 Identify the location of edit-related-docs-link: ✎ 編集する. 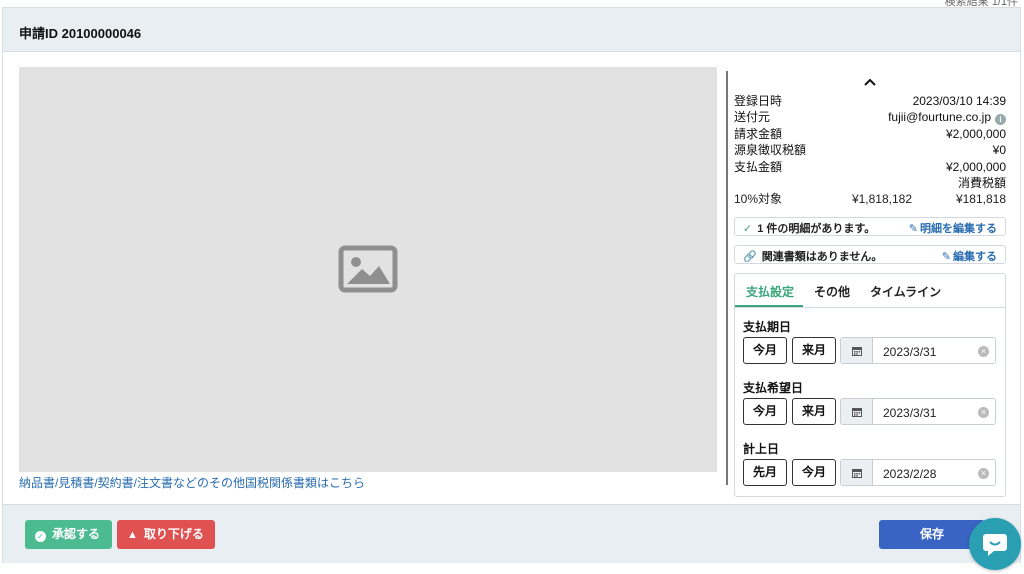
(969, 256).